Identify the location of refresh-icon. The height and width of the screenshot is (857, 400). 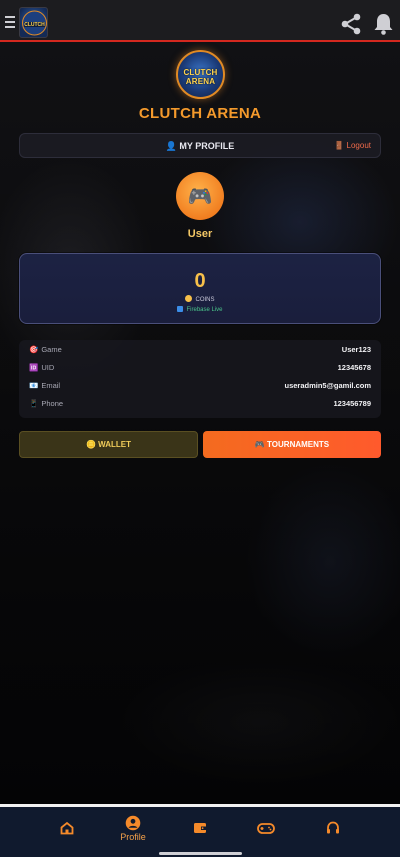
(180, 309).